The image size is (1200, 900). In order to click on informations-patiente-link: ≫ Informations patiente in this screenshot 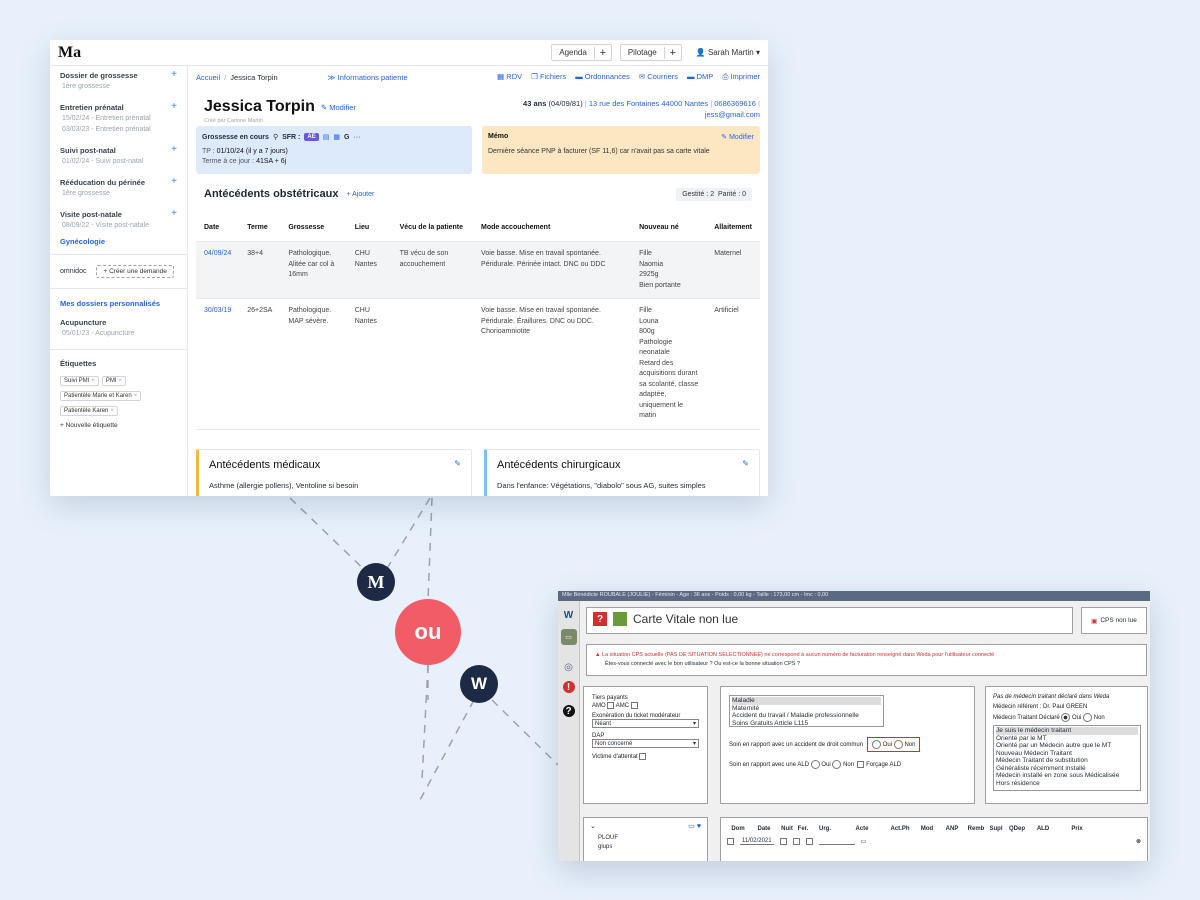, I will do `click(368, 77)`.